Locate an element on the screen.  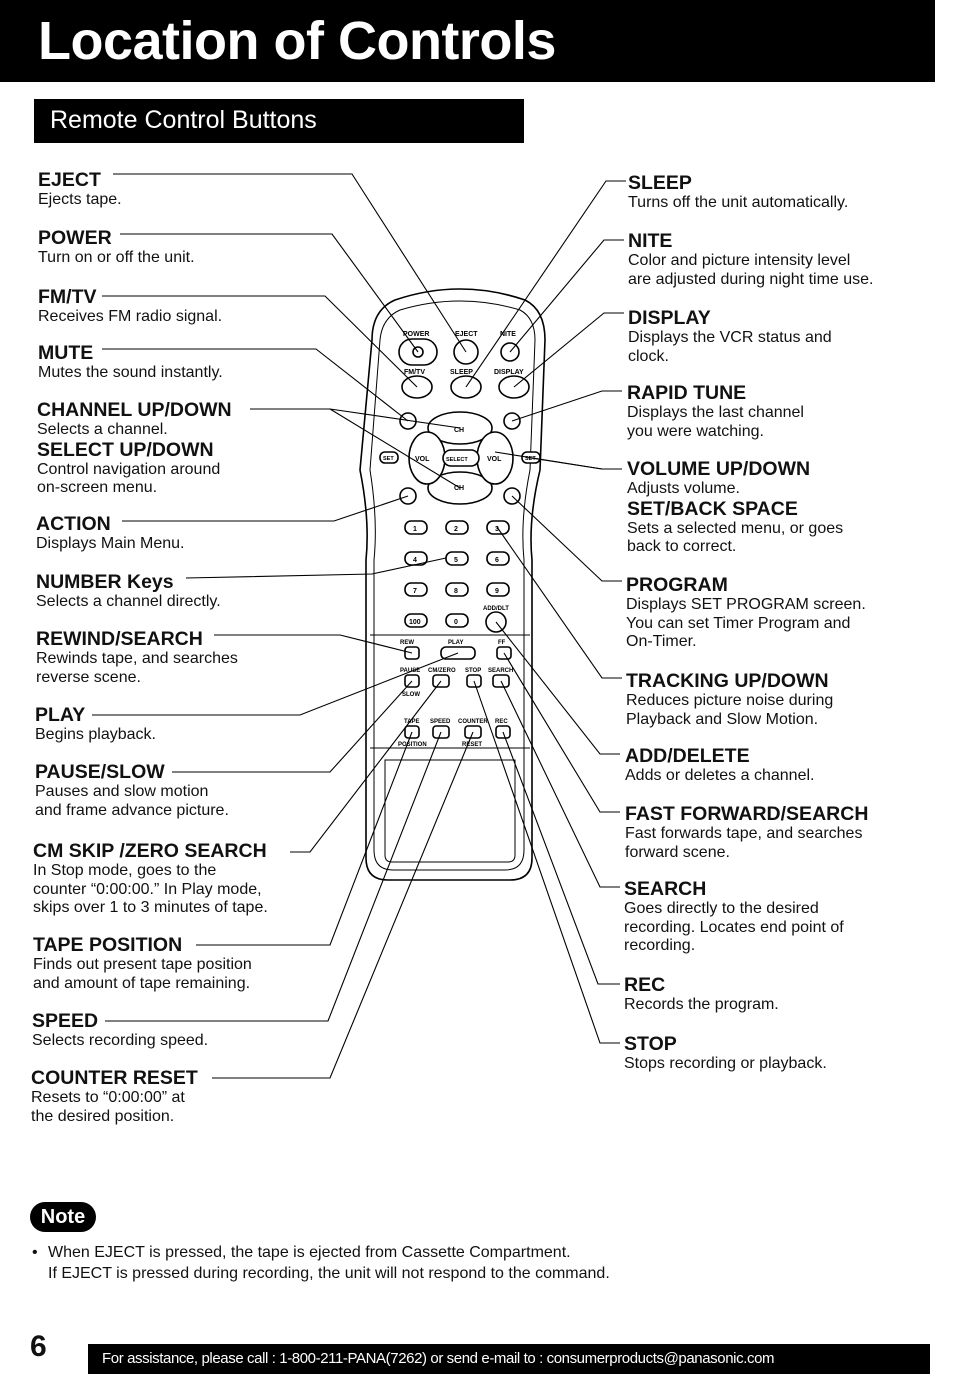
item-desc: Selects recording speed. is located at coordinates (120, 1040).